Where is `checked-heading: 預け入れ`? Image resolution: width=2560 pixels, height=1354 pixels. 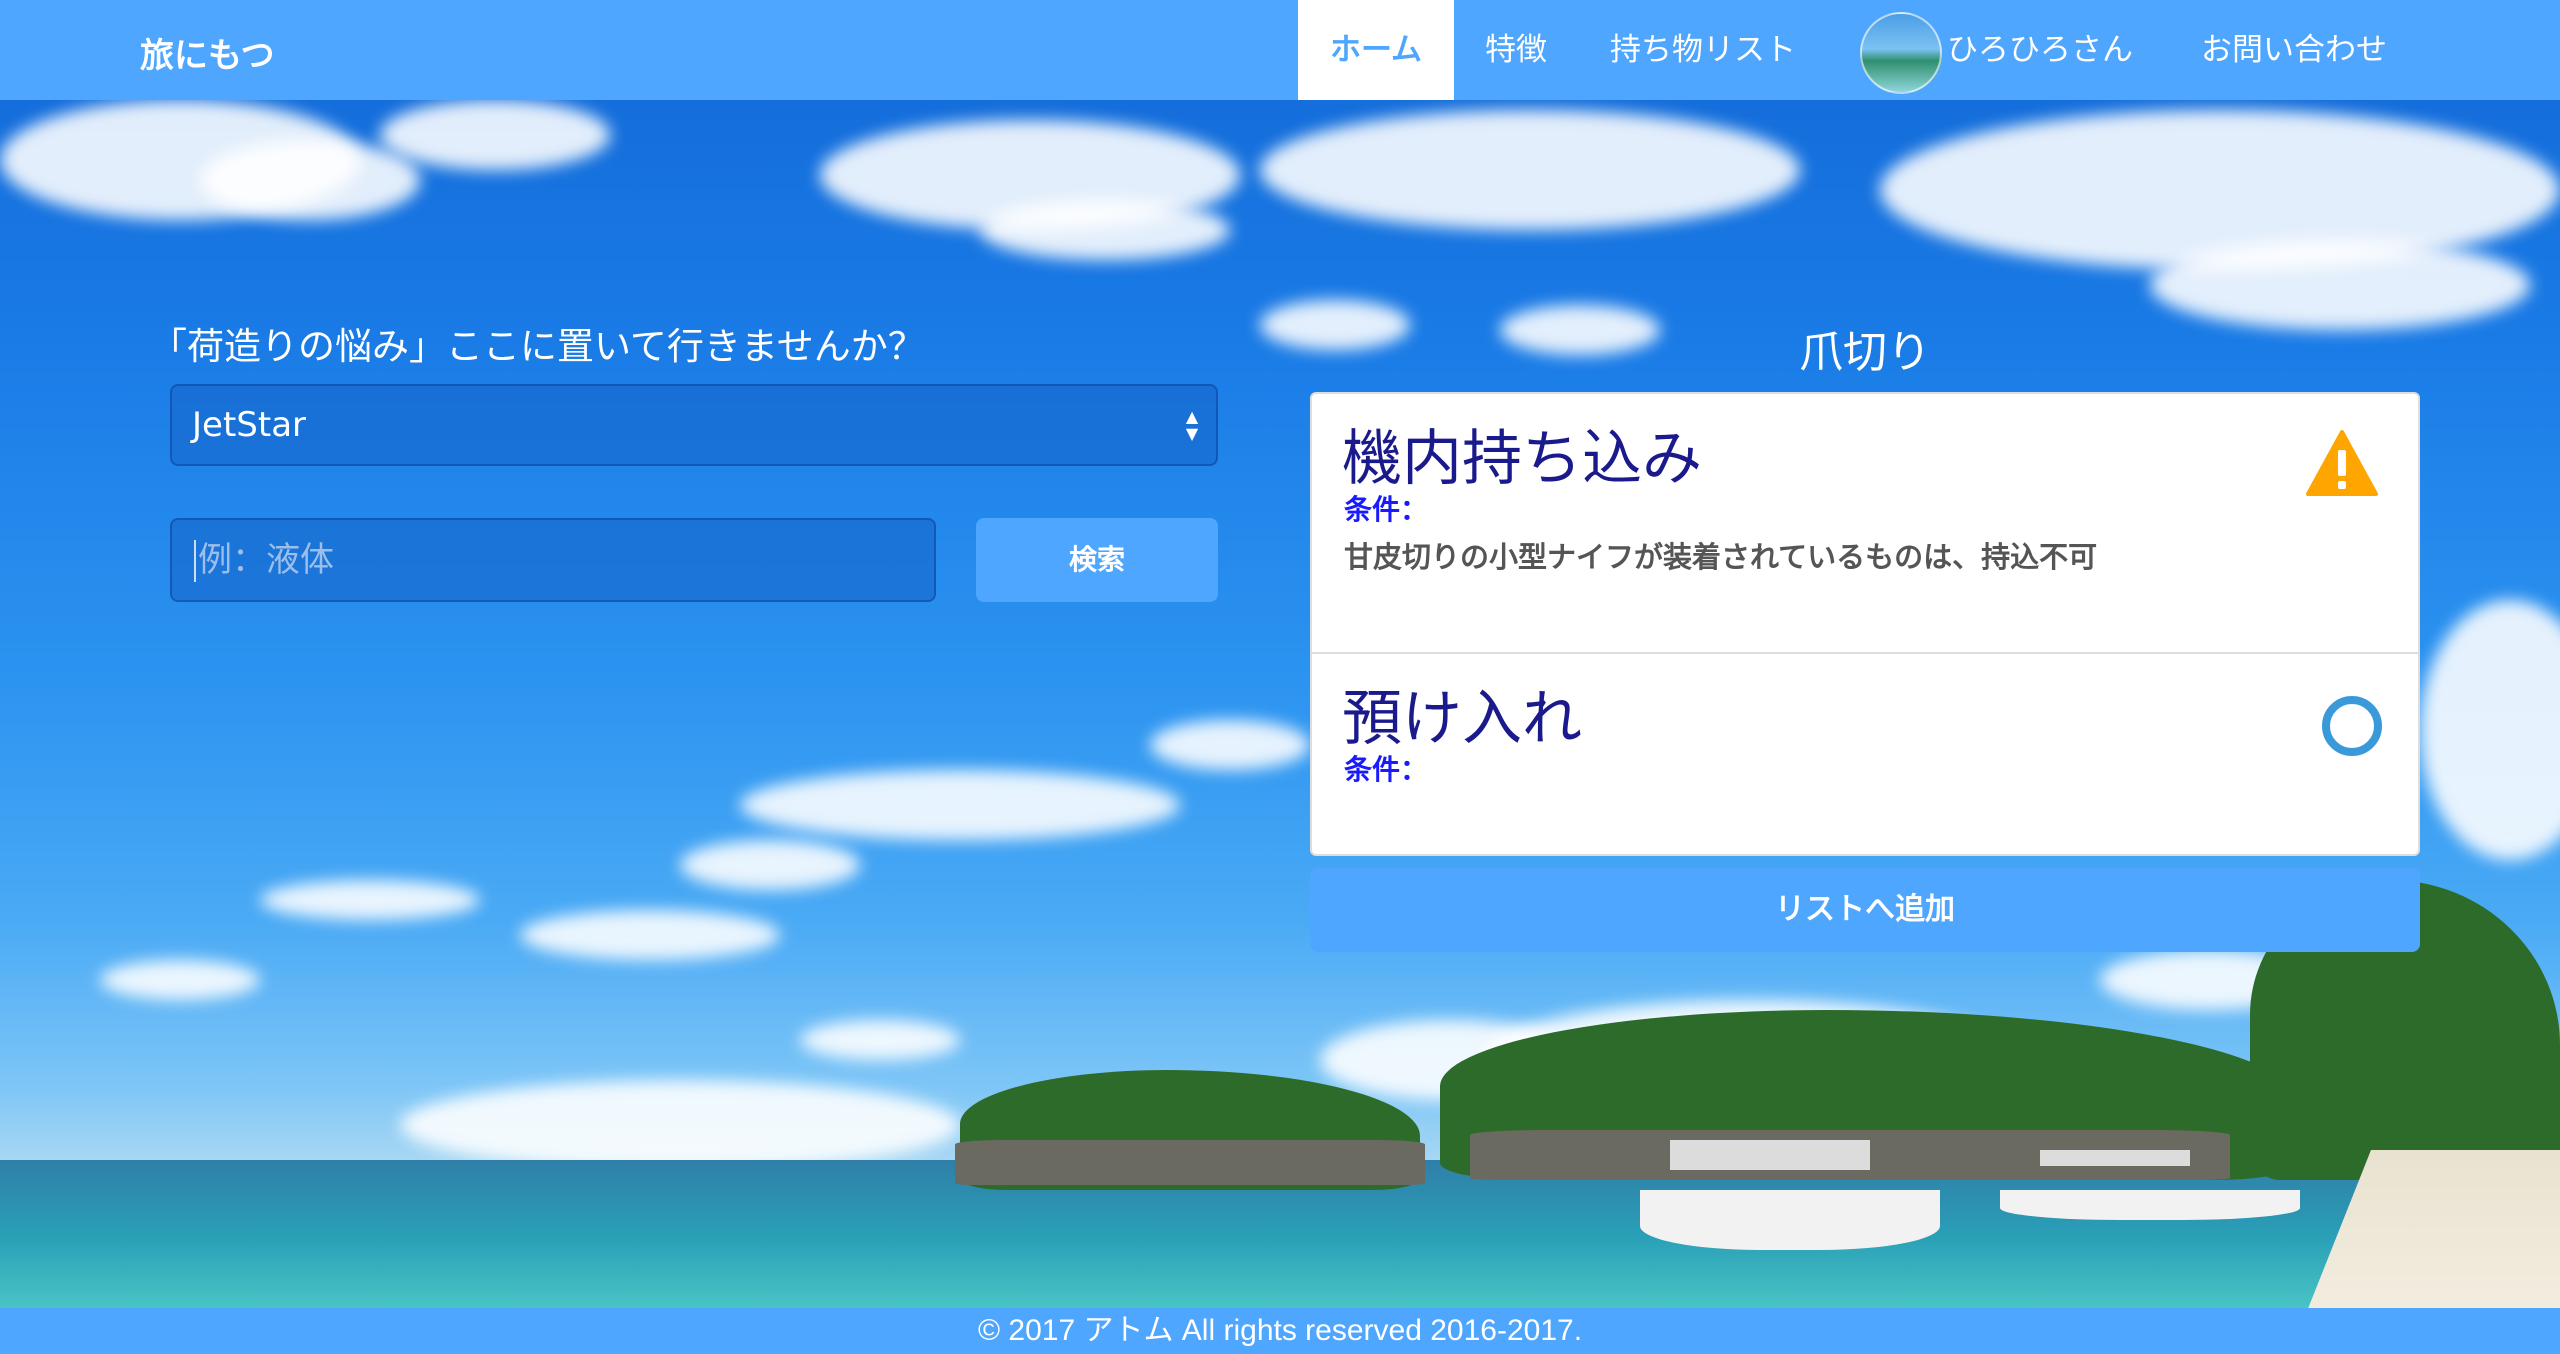
checked-heading: 預け入れ is located at coordinates (1462, 719).